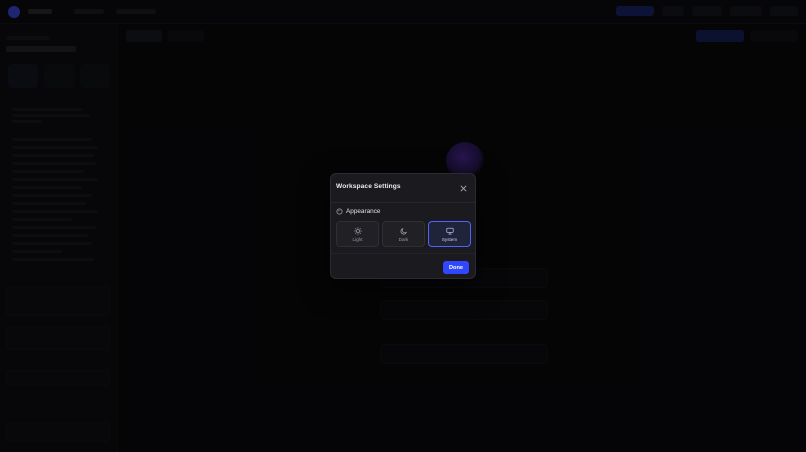  I want to click on done-button: Done, so click(456, 267).